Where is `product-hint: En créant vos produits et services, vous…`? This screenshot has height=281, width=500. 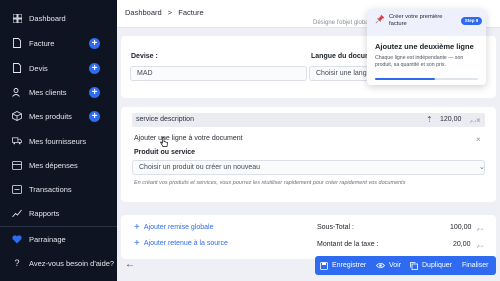
product-hint: En créant vos produits et services, vous… is located at coordinates (270, 183).